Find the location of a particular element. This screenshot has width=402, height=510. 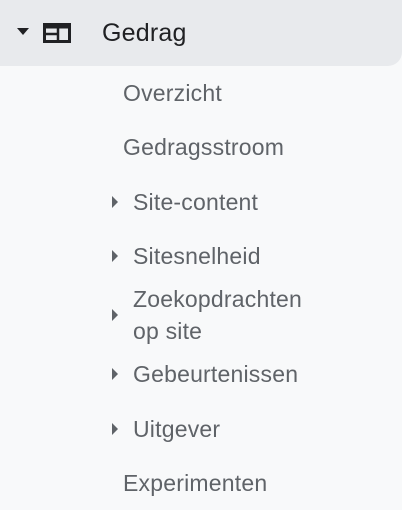

nav-item-label: Overzicht is located at coordinates (172, 93).